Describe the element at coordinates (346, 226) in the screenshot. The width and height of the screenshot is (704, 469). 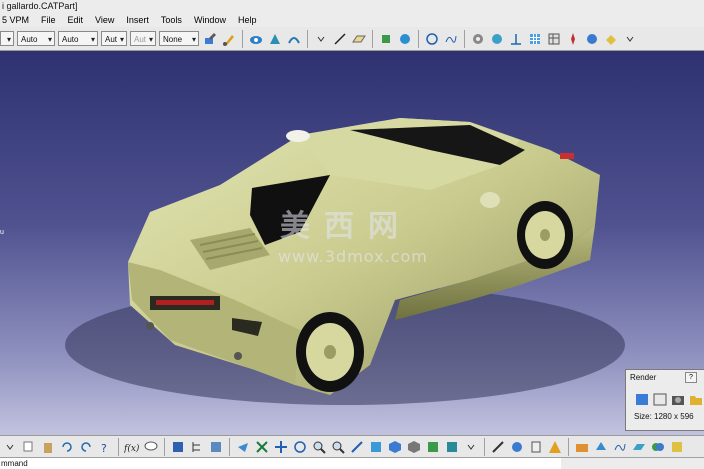
I see `watermark-logo: 美西网` at that location.